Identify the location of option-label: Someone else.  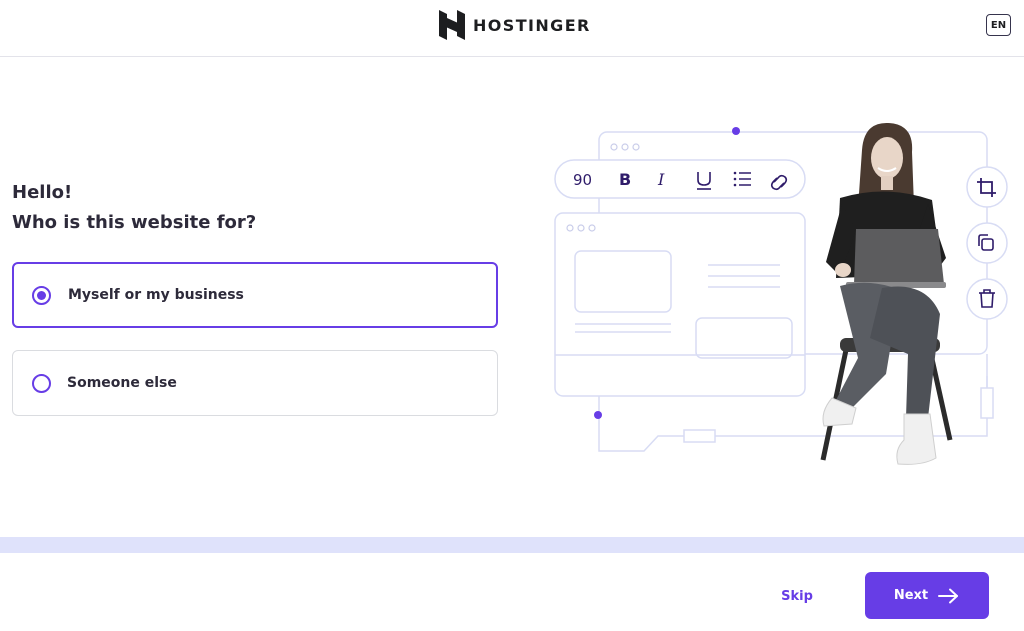
(122, 383).